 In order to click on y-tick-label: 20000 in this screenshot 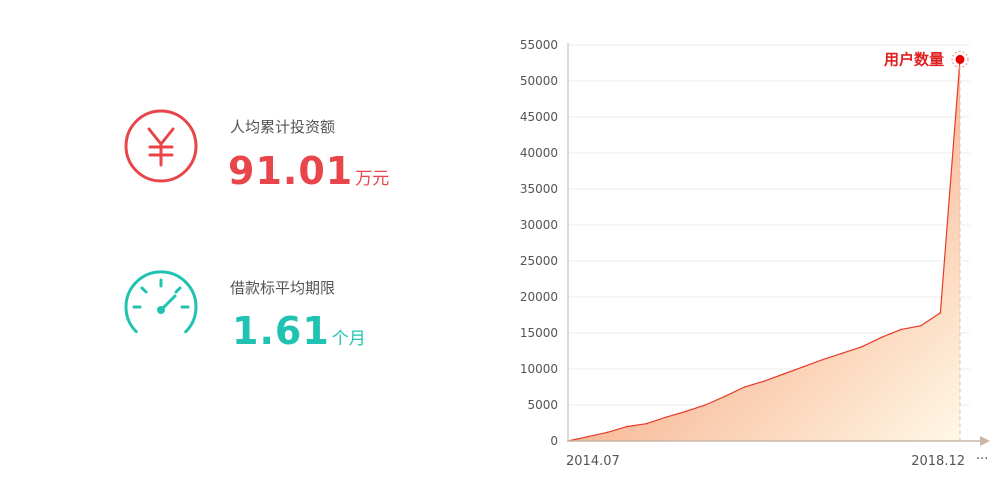, I will do `click(539, 297)`.